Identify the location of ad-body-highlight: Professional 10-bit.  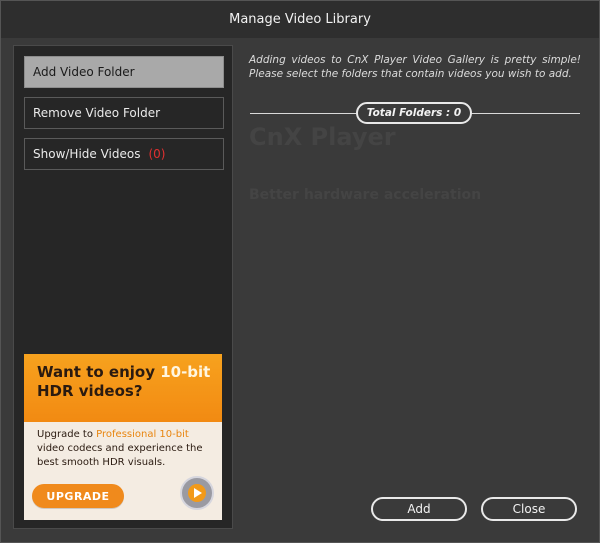
(142, 434).